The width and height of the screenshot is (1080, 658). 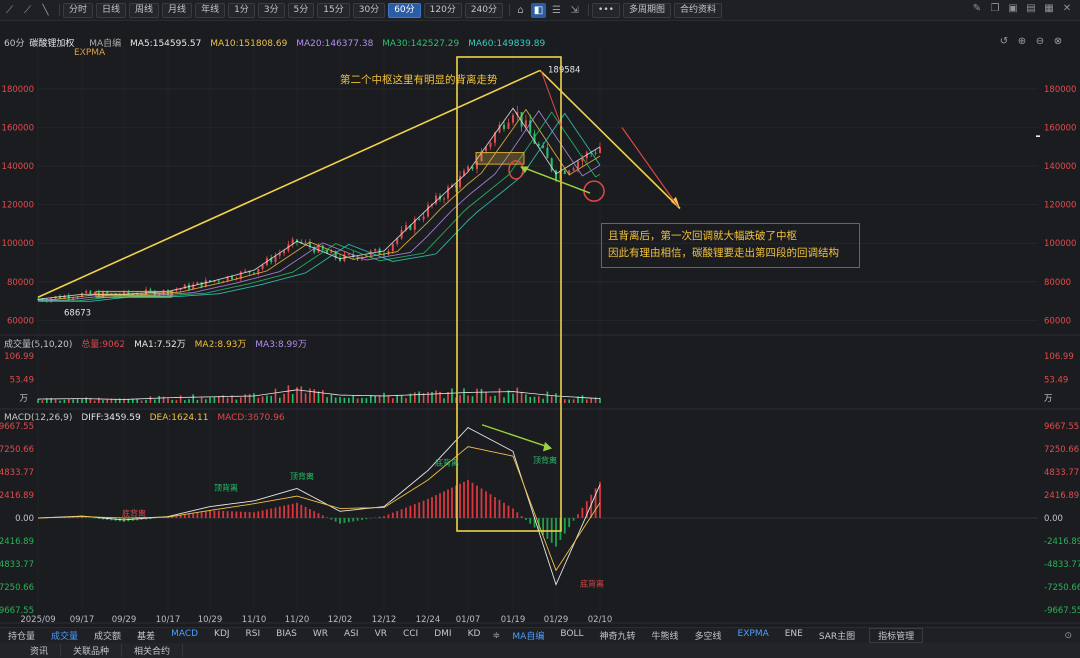 I want to click on macd-tick-right: -9667.55, so click(x=1062, y=611).